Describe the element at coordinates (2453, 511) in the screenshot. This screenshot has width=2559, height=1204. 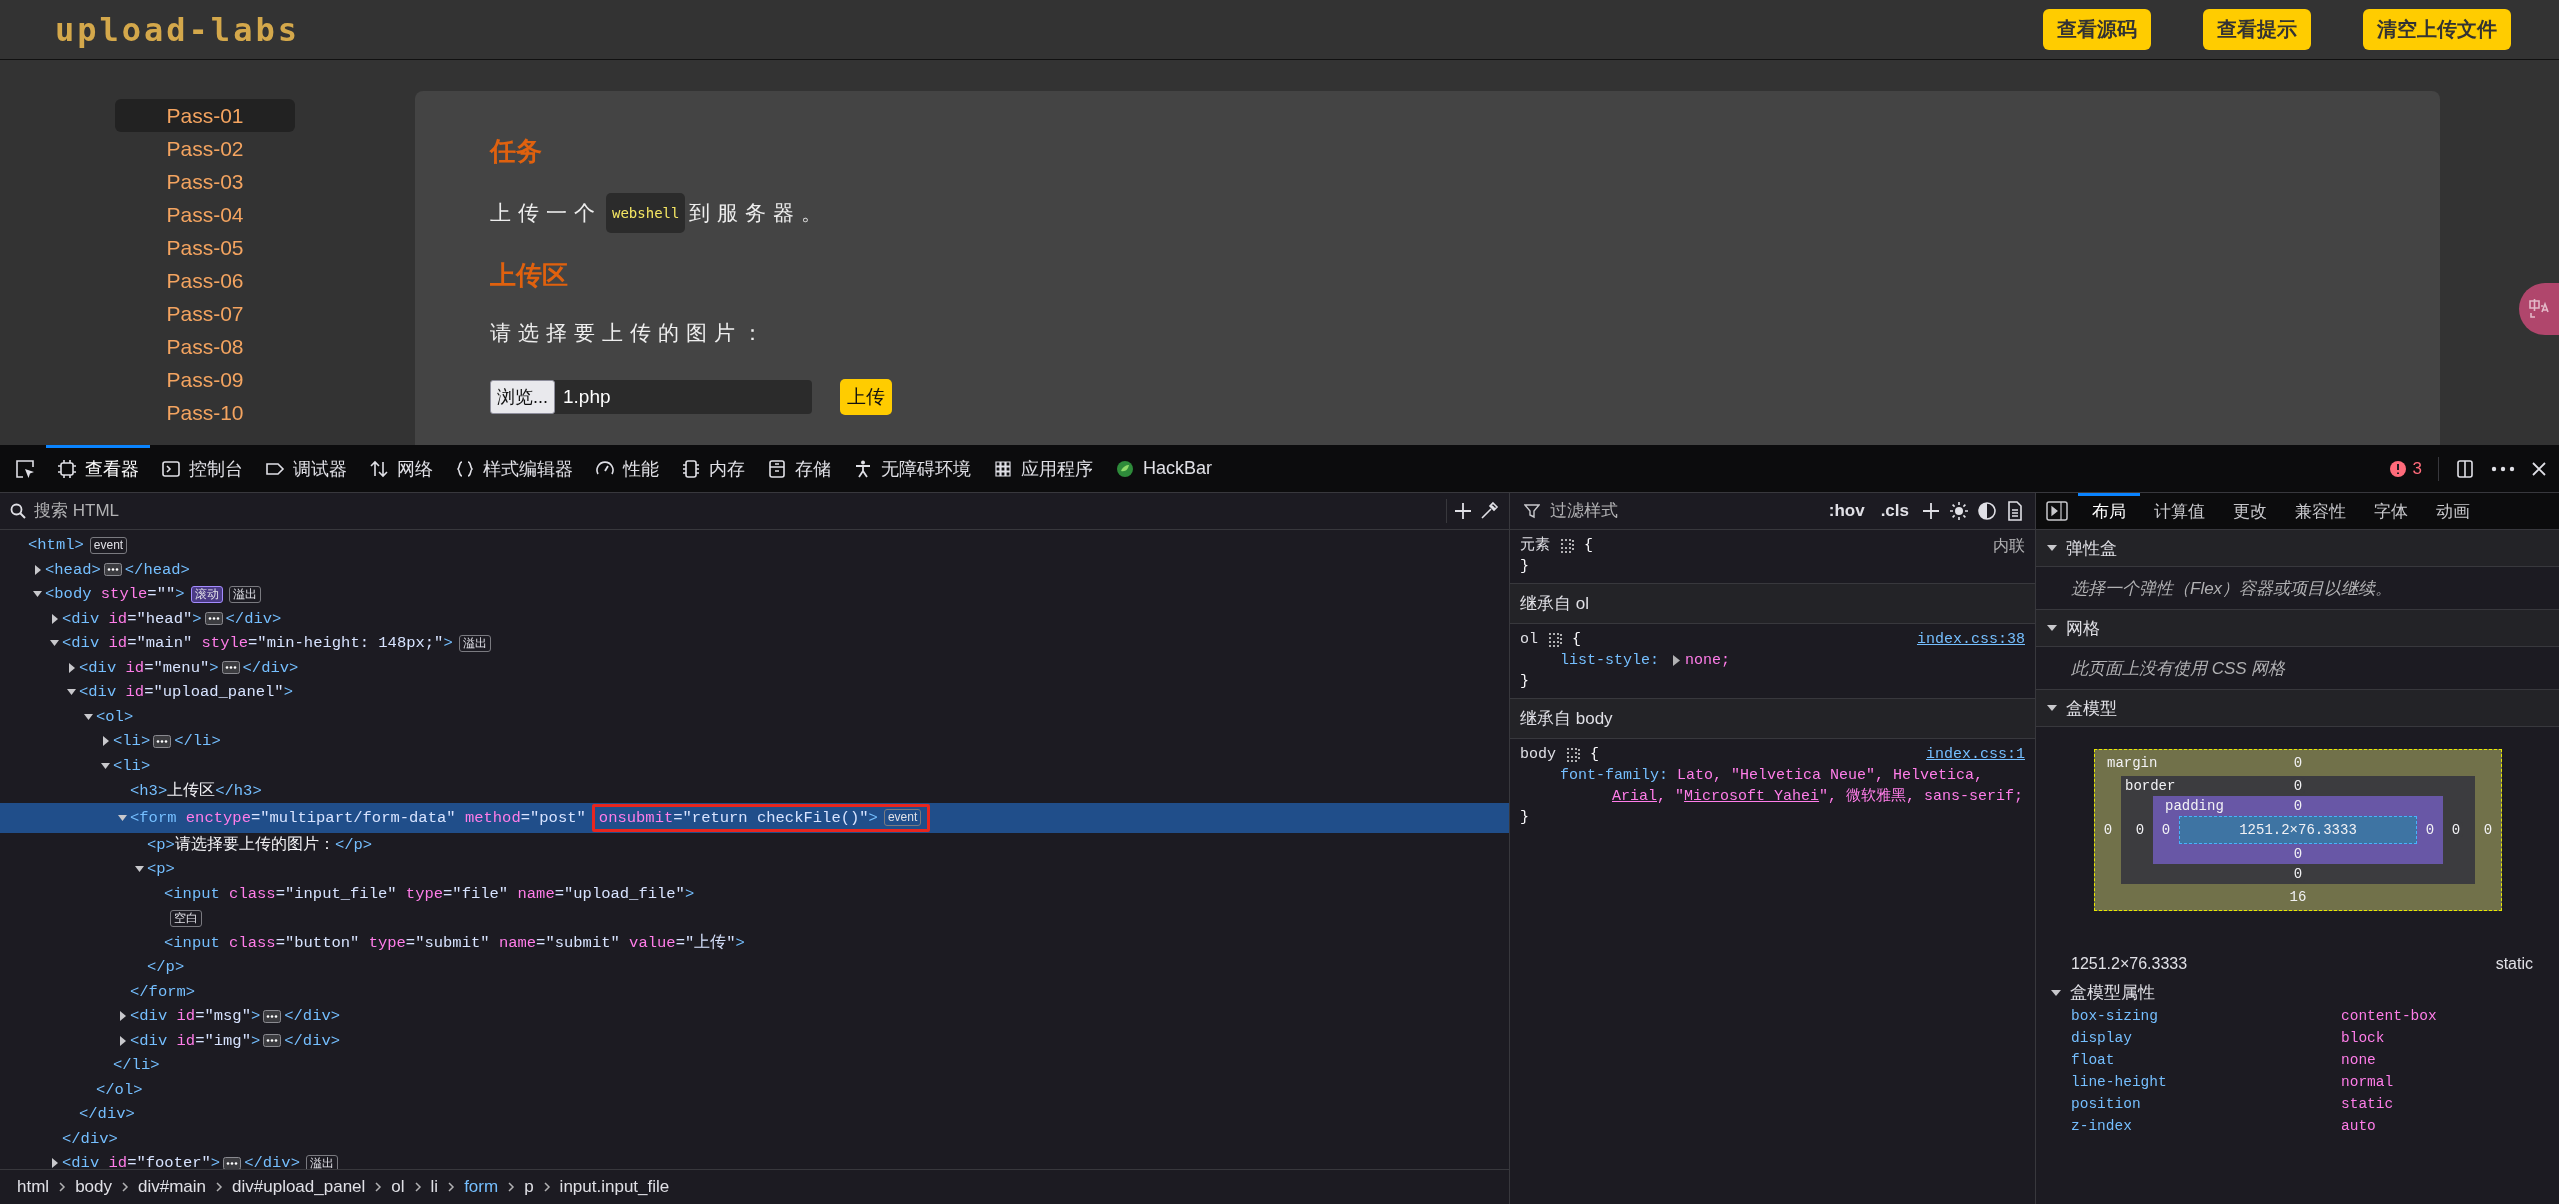
I see `sidebar-tab: 动画` at that location.